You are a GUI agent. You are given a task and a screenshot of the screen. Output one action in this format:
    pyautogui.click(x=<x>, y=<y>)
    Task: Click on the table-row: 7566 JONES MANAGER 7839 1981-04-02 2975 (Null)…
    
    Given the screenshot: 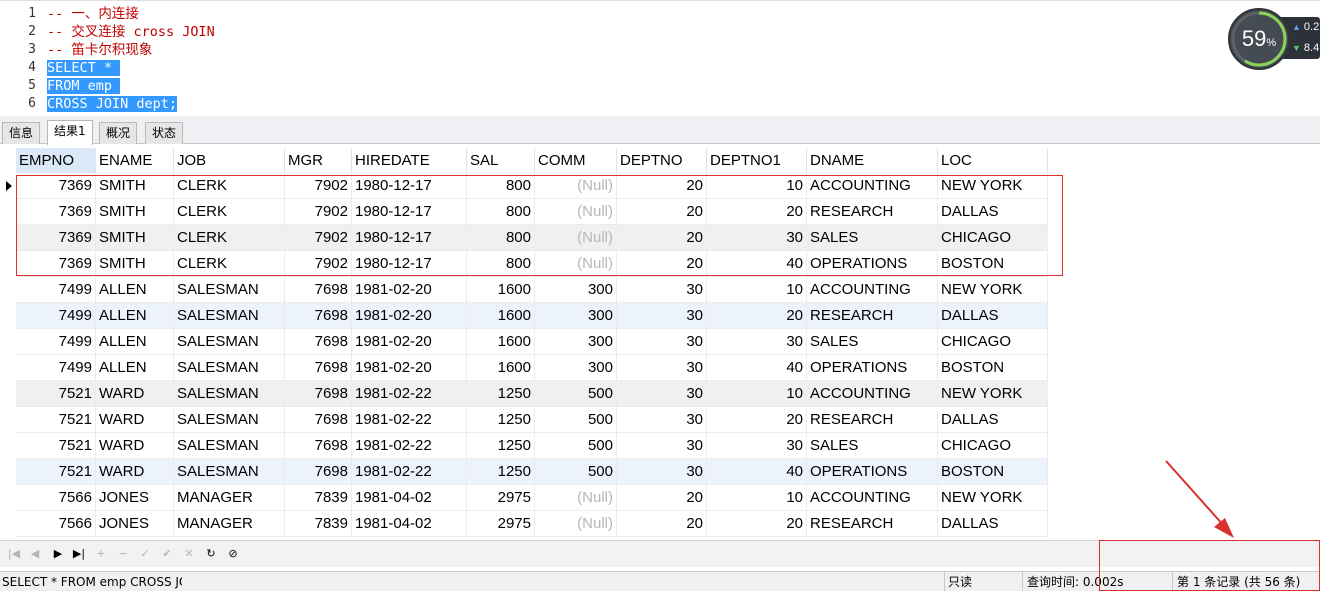 What is the action you would take?
    pyautogui.click(x=532, y=524)
    